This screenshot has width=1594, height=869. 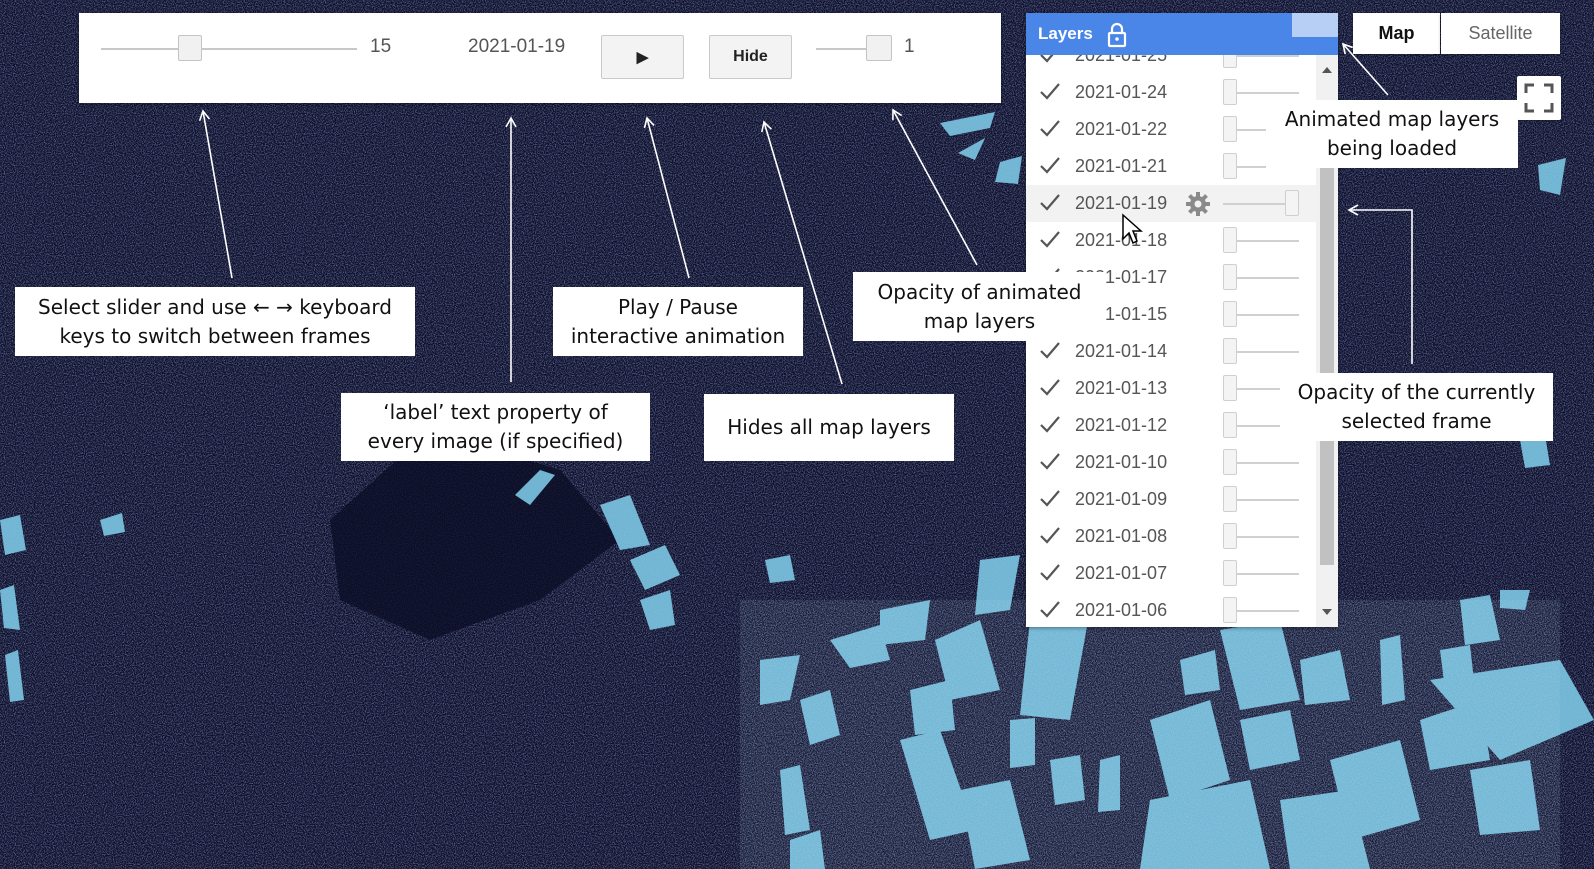 I want to click on layer-label: 2021-01-10, so click(x=1121, y=462).